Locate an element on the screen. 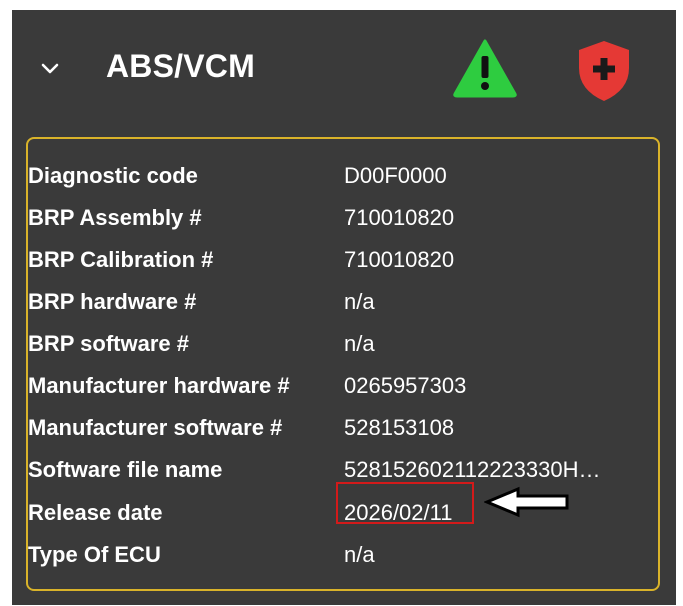  chevron-down-icon is located at coordinates (50, 68).